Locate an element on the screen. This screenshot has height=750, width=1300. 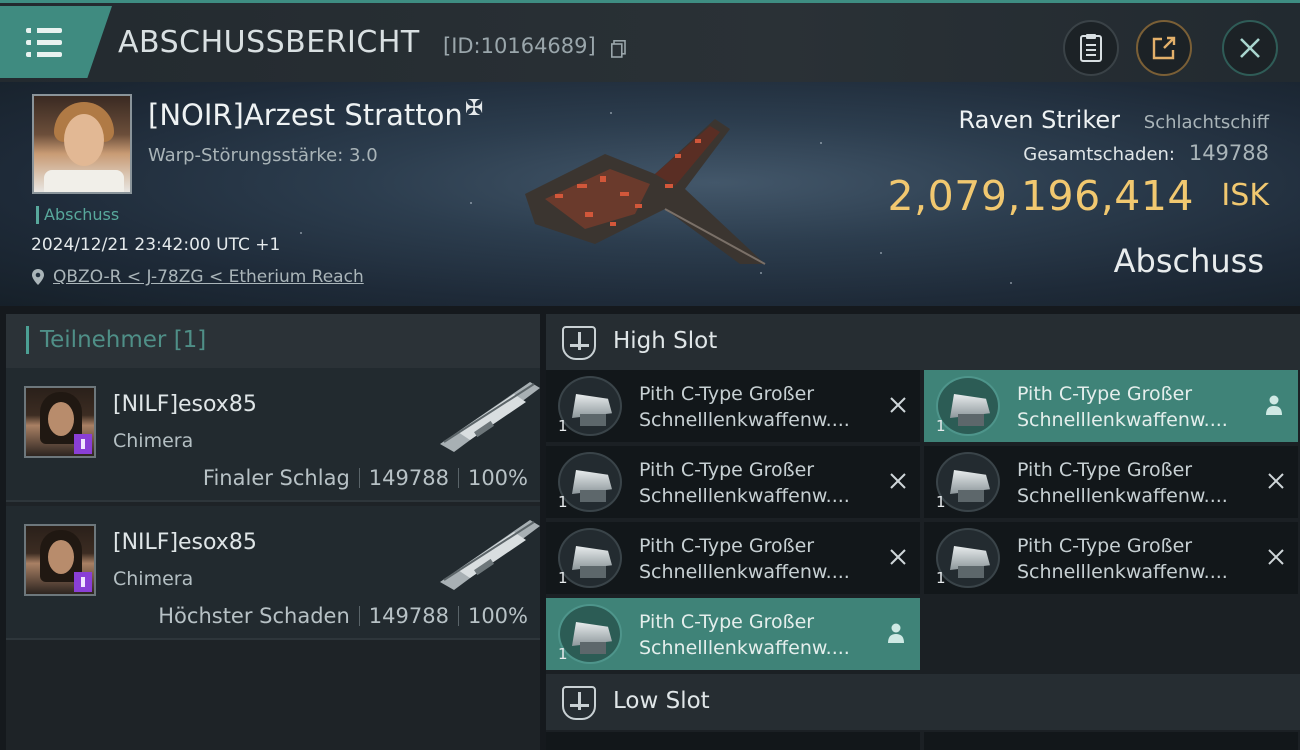
total-damage-label: Gesamtschaden: is located at coordinates (1099, 154).